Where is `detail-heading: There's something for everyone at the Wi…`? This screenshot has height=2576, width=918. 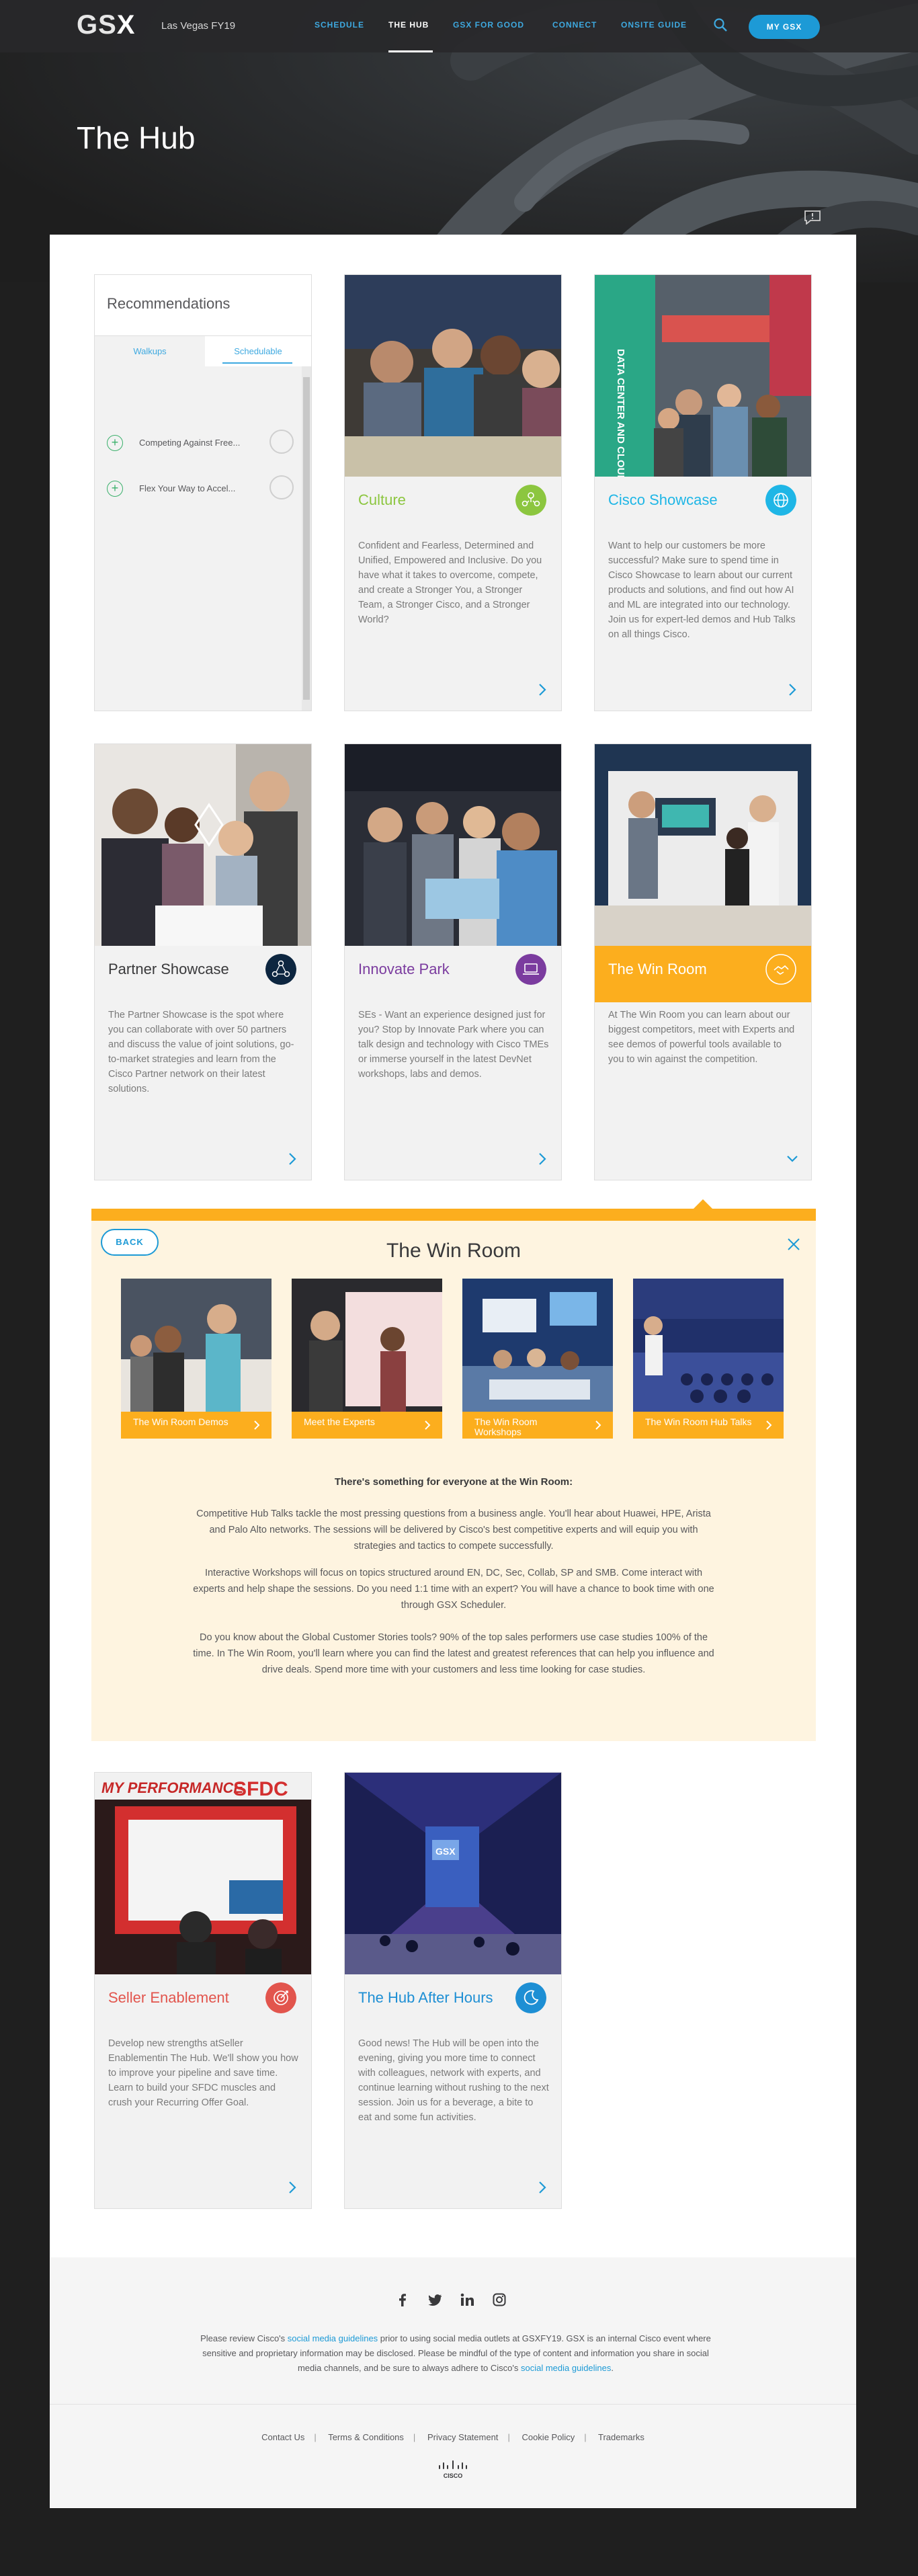
detail-heading: There's something for everyone at the Wi… is located at coordinates (453, 1482).